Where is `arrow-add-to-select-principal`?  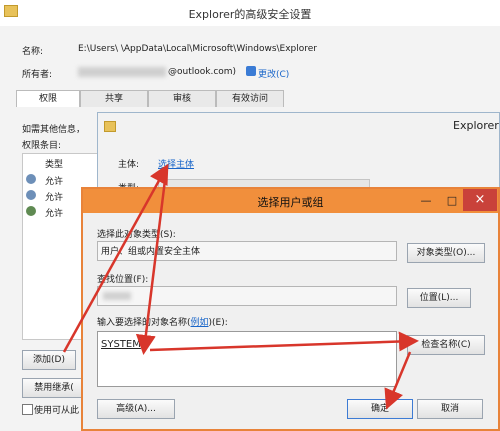
arrow-add-to-select-principal is located at coordinates (115, 258).